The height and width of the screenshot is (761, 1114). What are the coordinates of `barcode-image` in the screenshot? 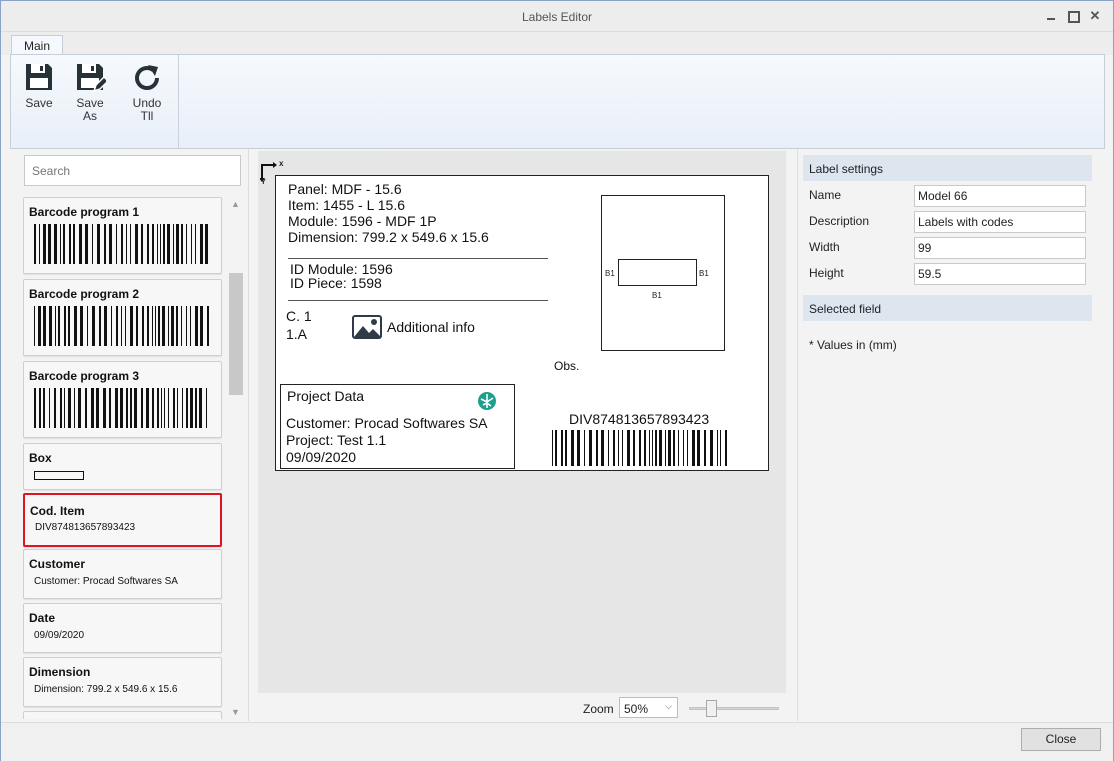 It's located at (121, 244).